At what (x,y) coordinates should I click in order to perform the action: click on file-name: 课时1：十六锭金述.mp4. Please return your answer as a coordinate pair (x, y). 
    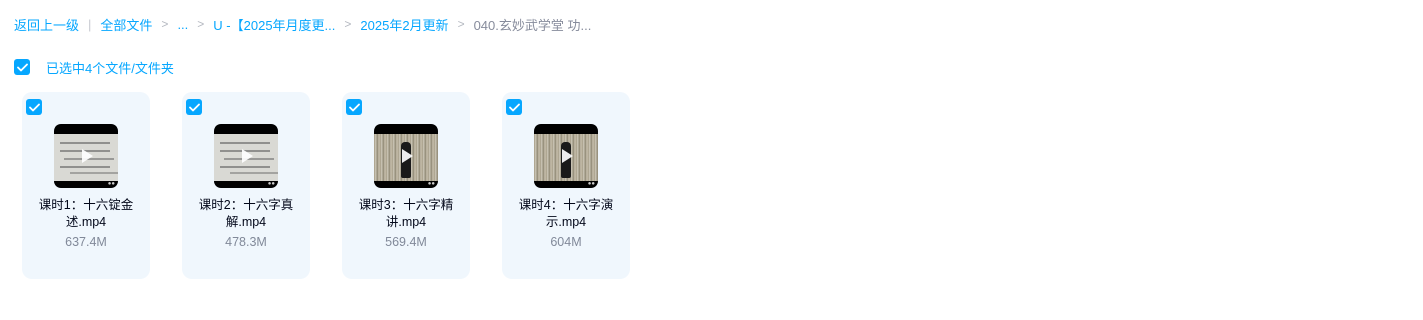
    Looking at the image, I should click on (86, 213).